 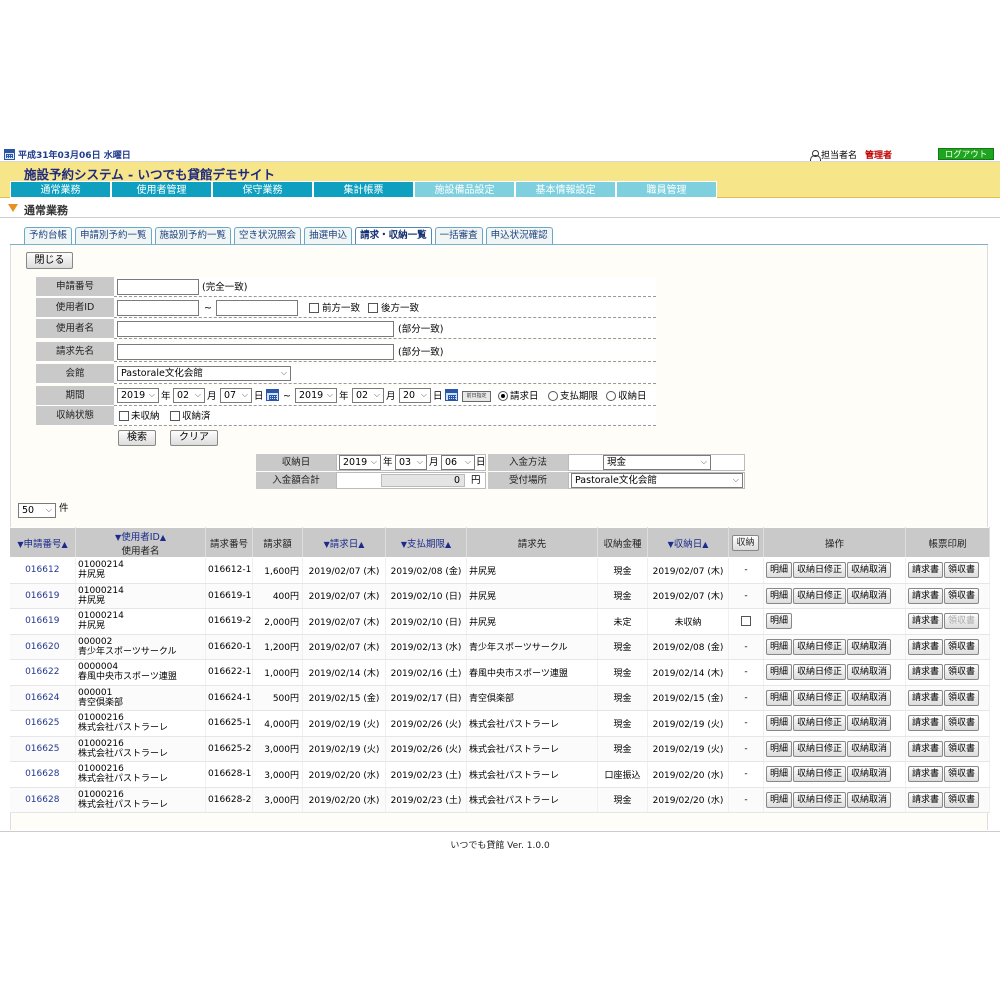 What do you see at coordinates (37, 510) in the screenshot?
I see `per-page-select: 50` at bounding box center [37, 510].